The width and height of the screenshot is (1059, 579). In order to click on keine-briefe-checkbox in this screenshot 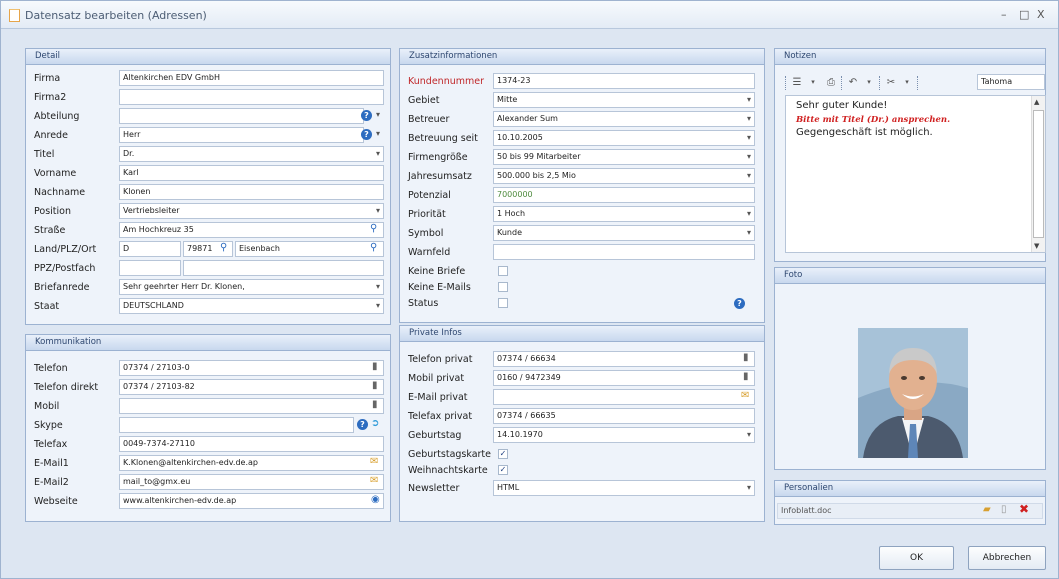, I will do `click(503, 271)`.